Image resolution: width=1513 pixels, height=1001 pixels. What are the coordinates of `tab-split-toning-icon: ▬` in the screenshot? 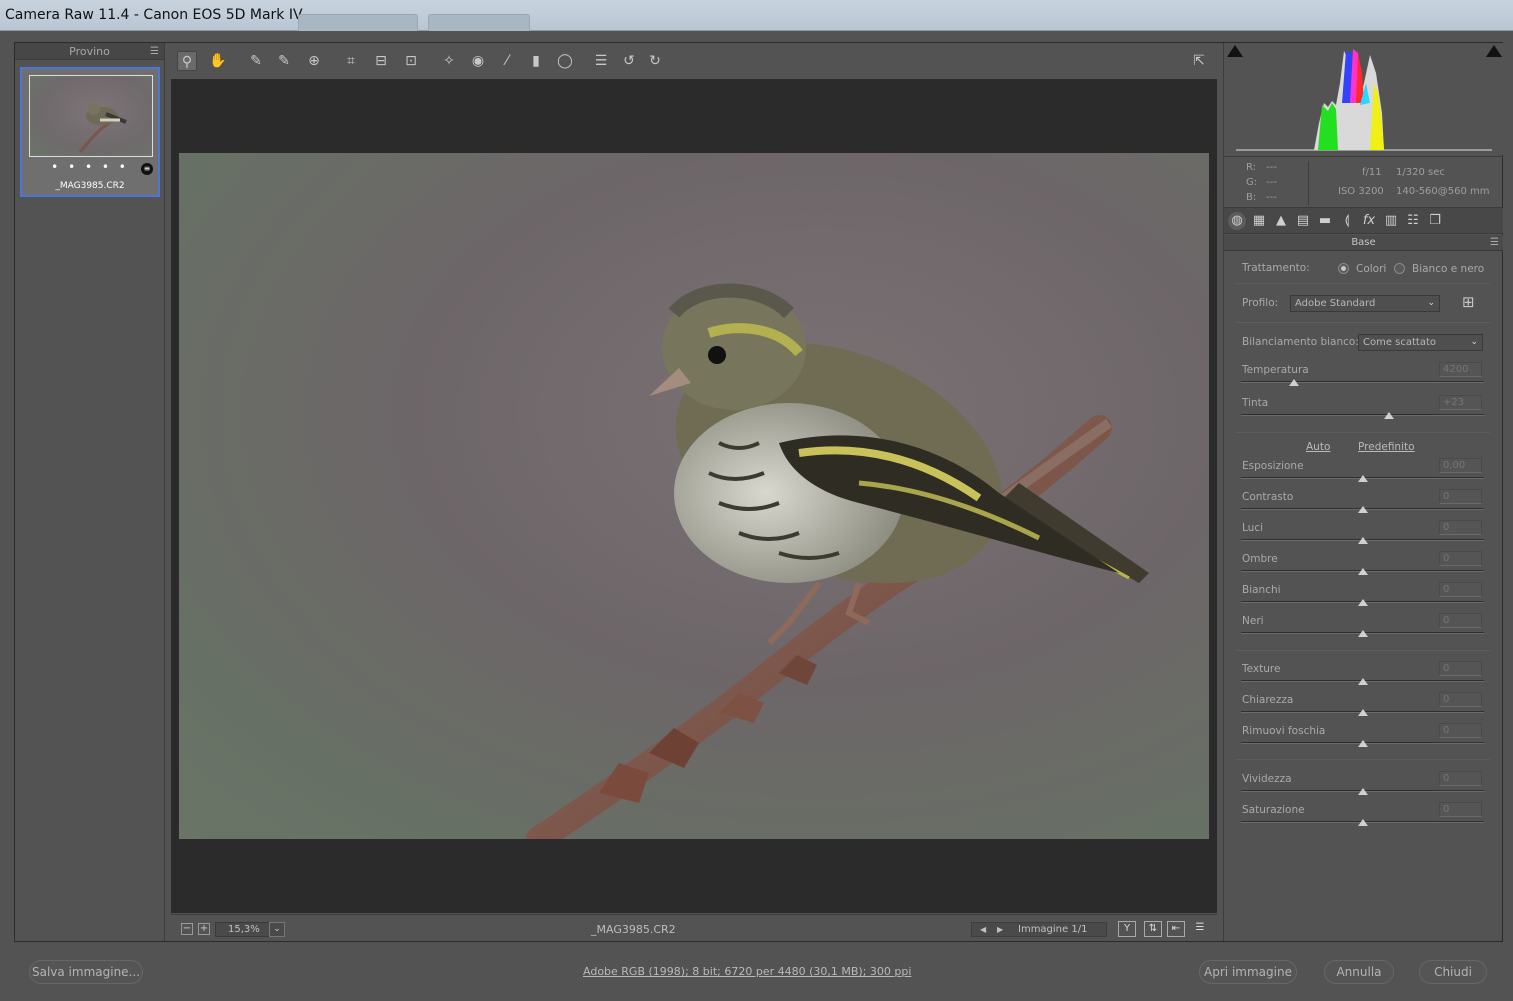 It's located at (1325, 221).